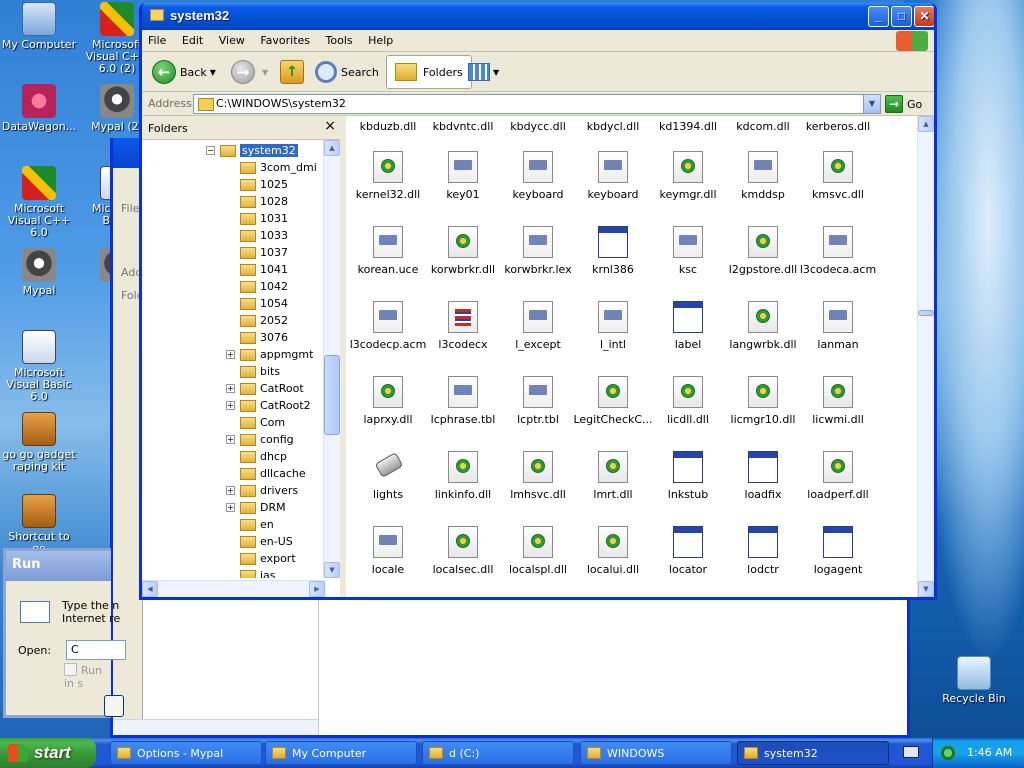 Image resolution: width=1024 pixels, height=768 pixels. Describe the element at coordinates (264, 269) in the screenshot. I see `tree-item: 1041` at that location.